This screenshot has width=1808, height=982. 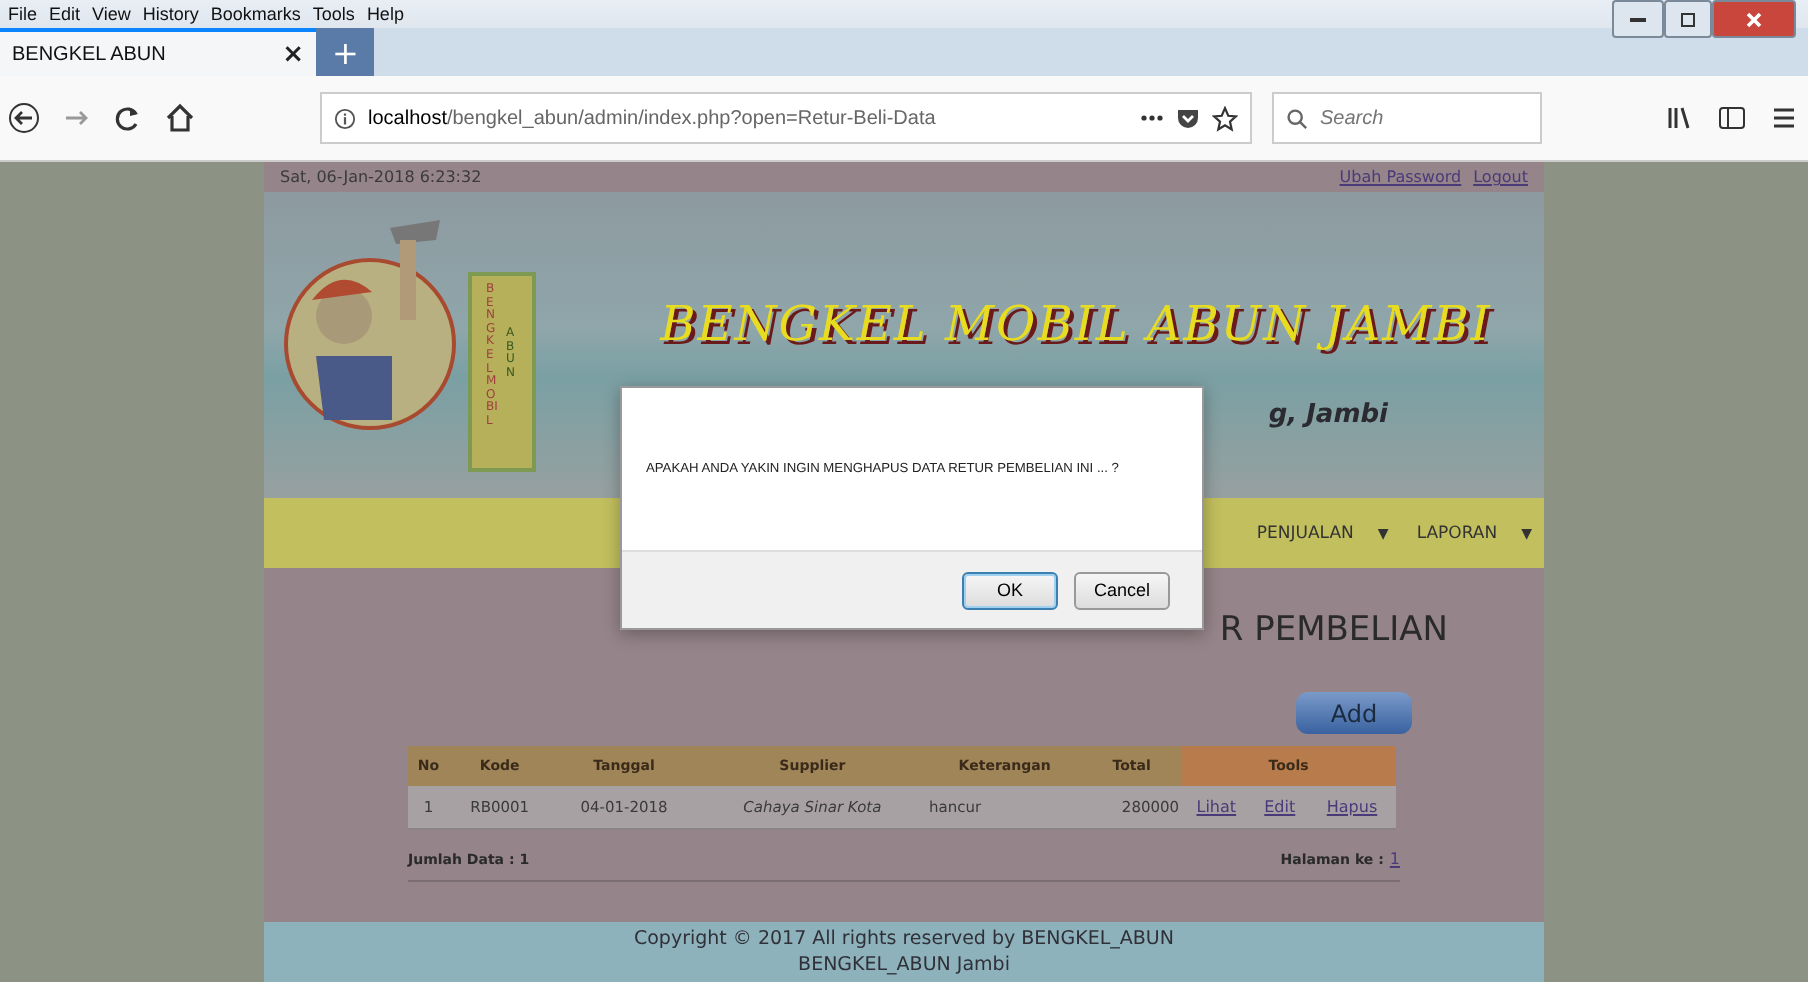 I want to click on menu-item: Help, so click(x=385, y=14).